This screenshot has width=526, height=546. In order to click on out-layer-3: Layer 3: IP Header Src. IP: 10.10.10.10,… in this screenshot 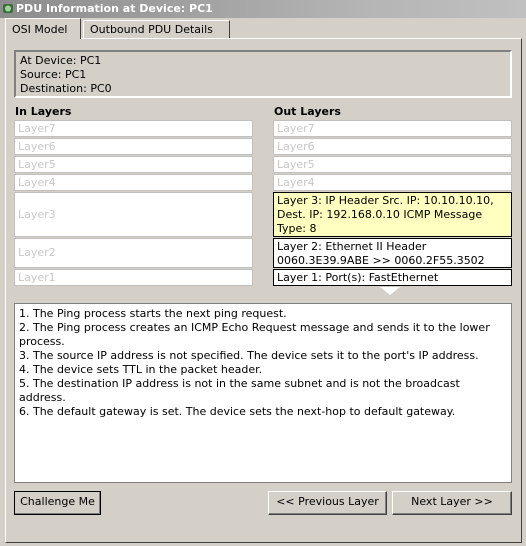, I will do `click(392, 214)`.